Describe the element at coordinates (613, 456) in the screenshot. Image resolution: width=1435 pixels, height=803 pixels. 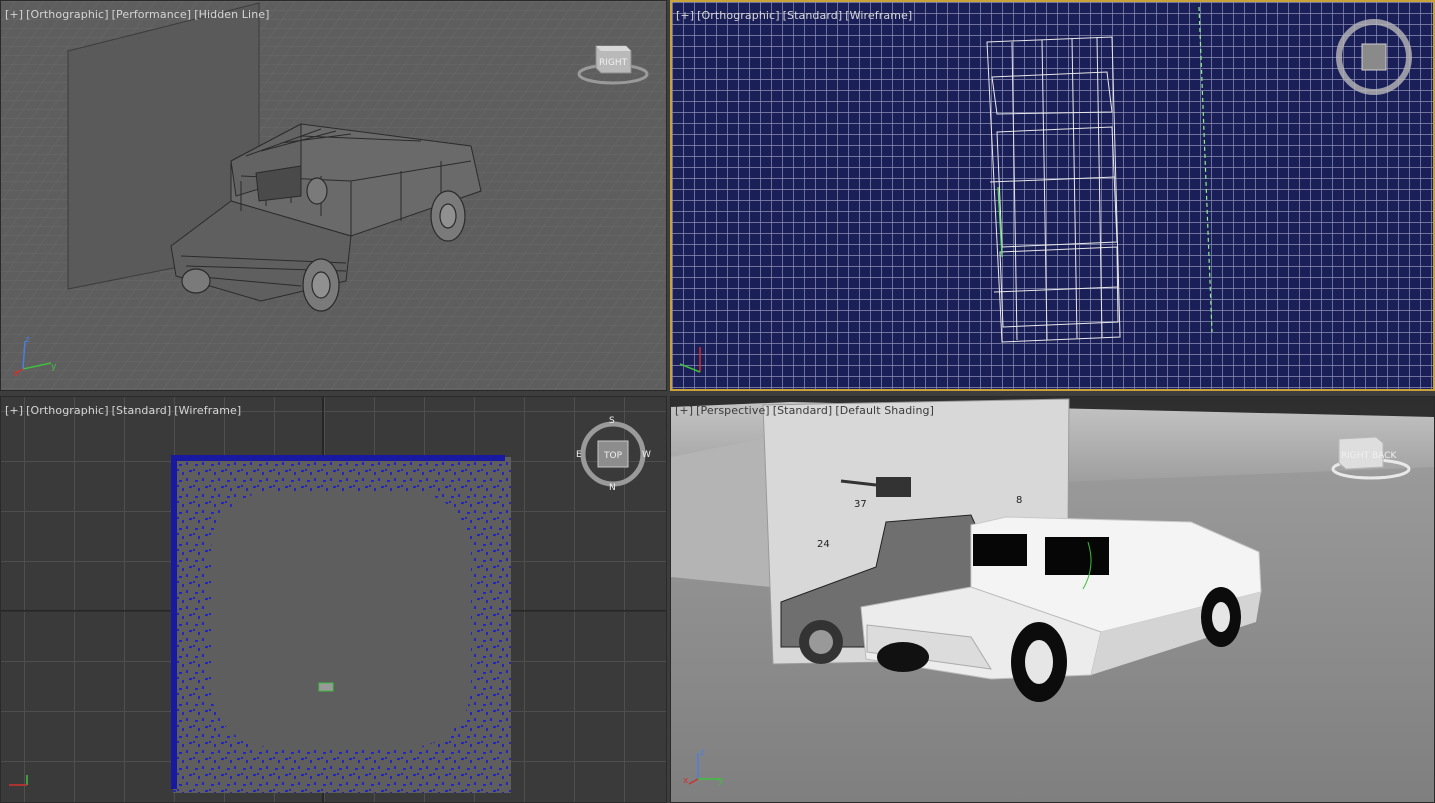
I see `viewcube-face-label: TOP` at that location.